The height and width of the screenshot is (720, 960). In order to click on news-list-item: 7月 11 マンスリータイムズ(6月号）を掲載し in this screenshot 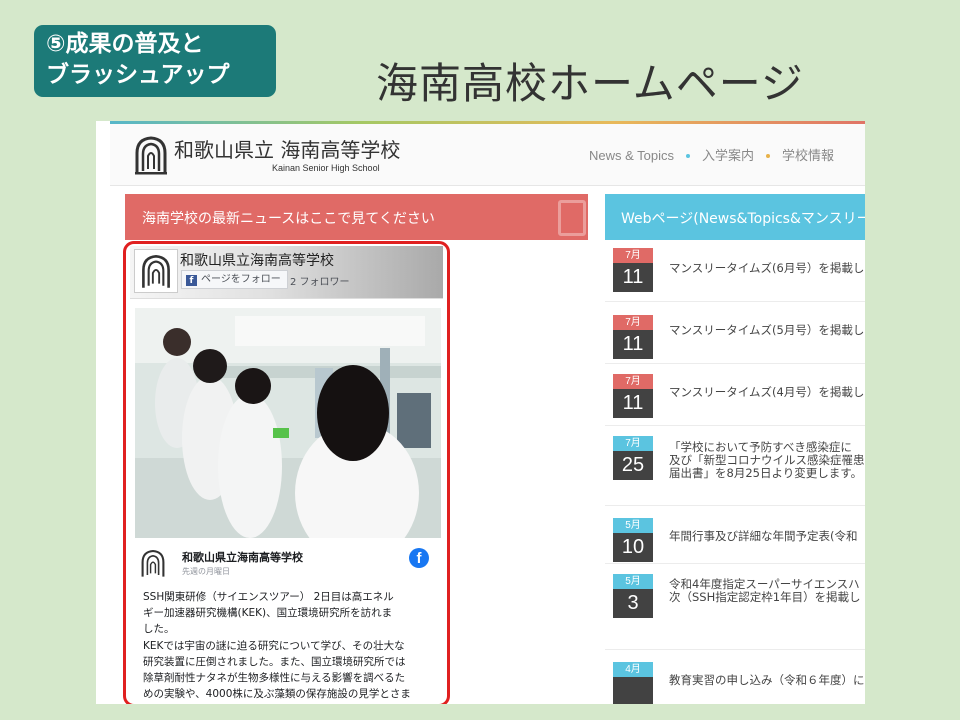, I will do `click(735, 271)`.